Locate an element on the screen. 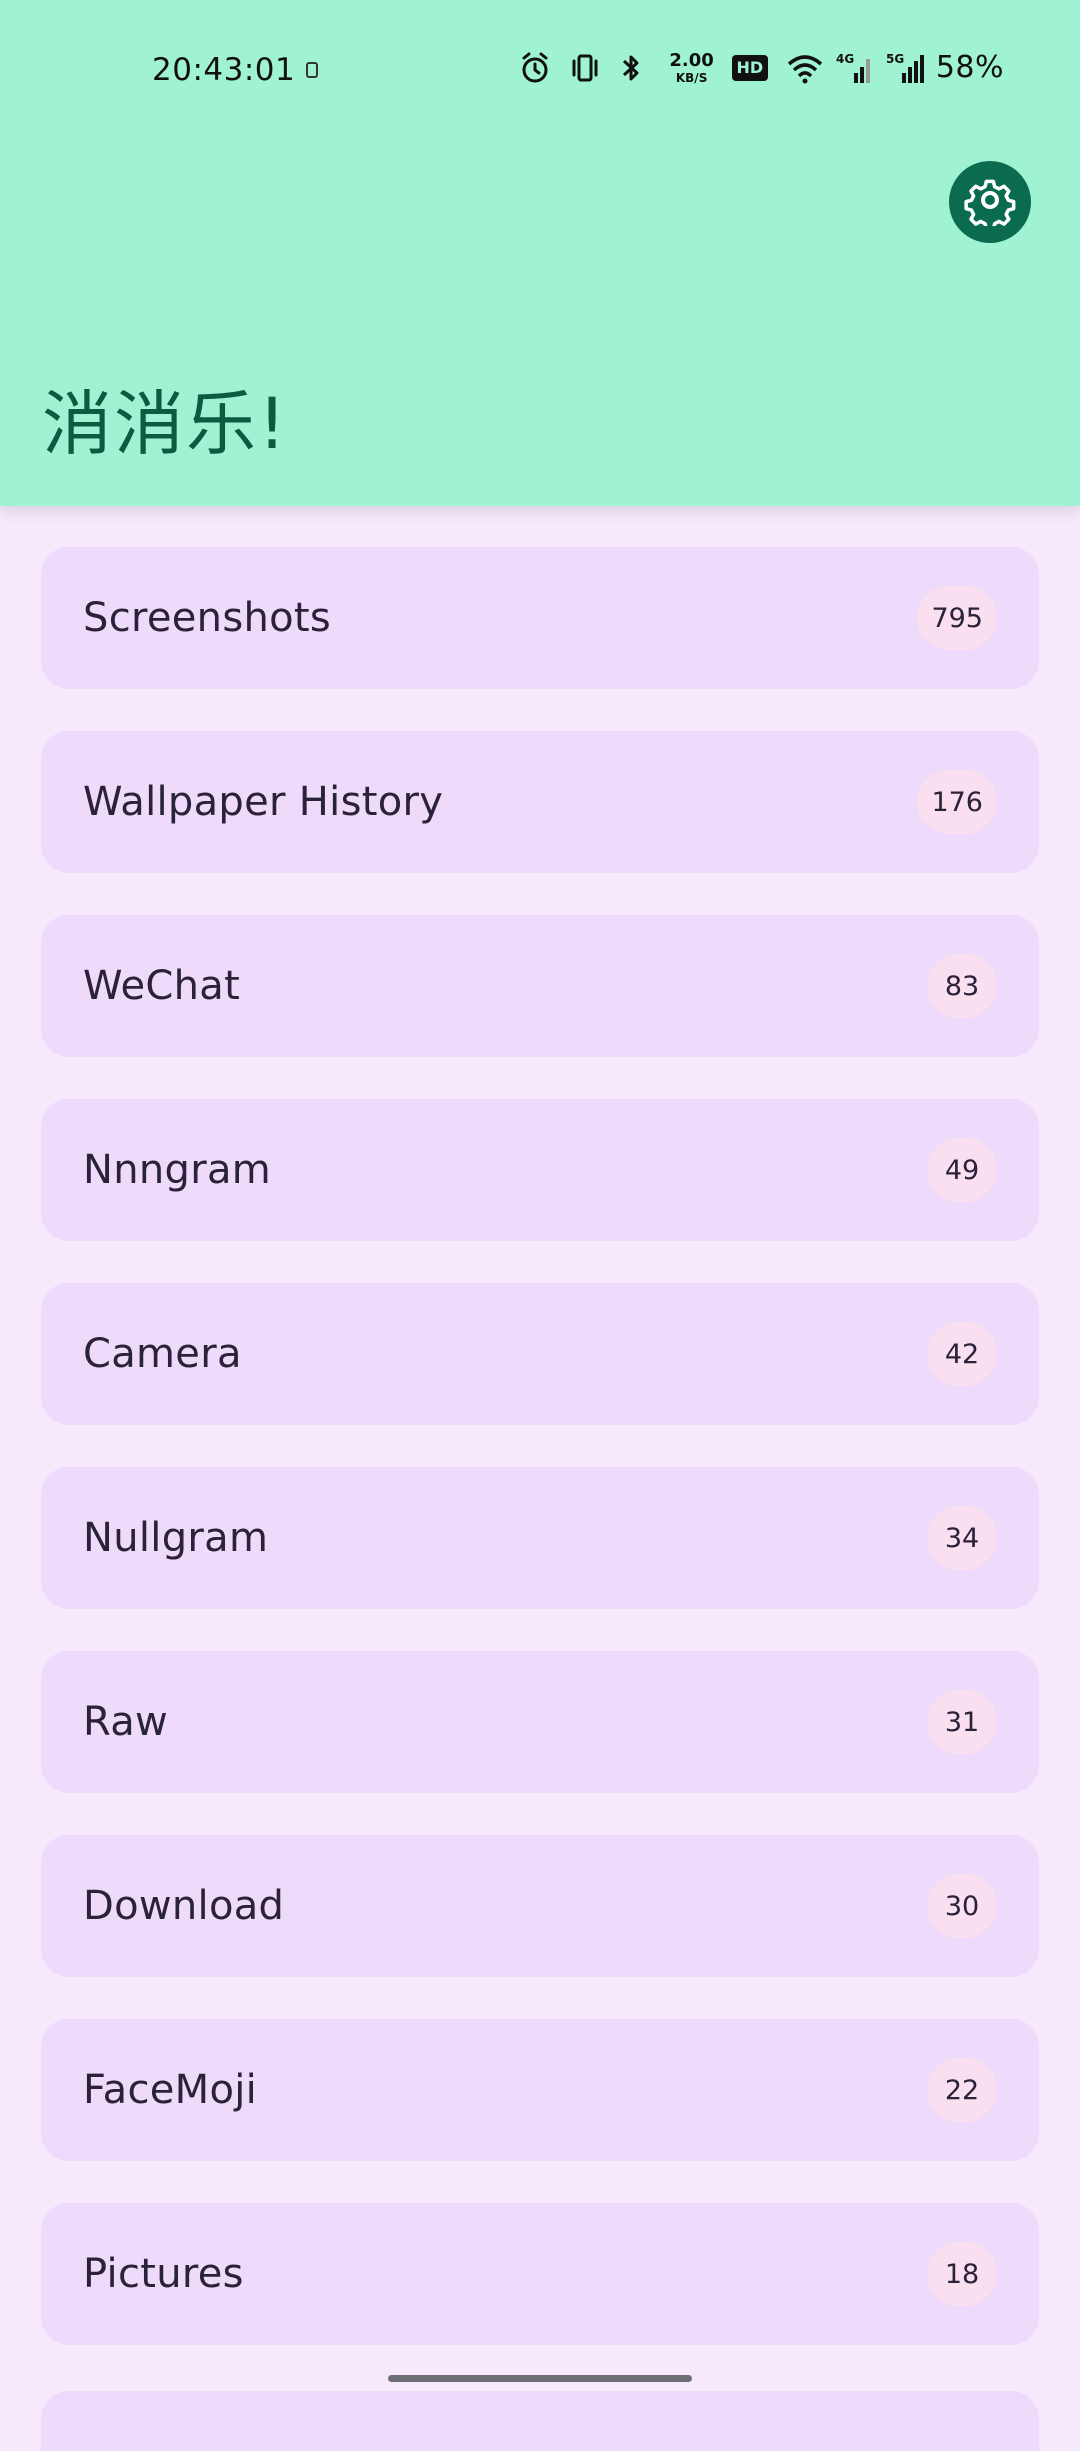  album-name: Camera is located at coordinates (162, 1354).